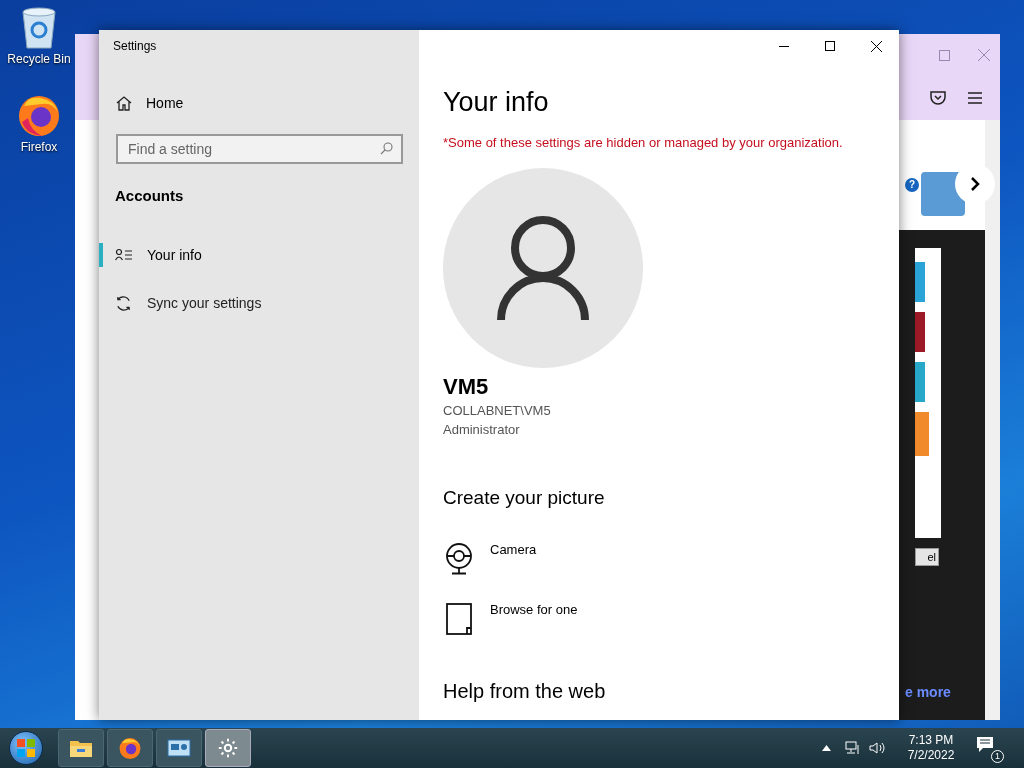 The width and height of the screenshot is (1024, 768). Describe the element at coordinates (259, 255) in the screenshot. I see `nav-item: Your info` at that location.